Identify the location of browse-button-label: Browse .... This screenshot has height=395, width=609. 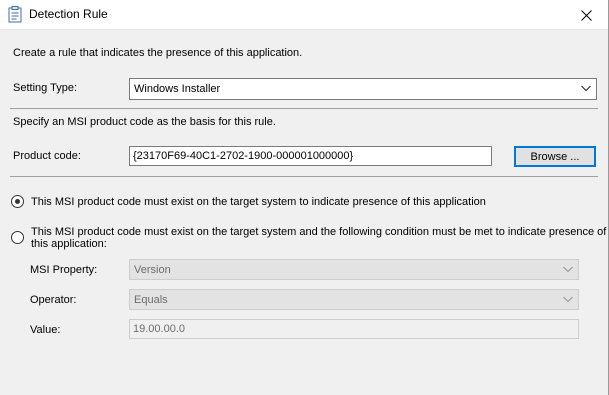
(555, 157).